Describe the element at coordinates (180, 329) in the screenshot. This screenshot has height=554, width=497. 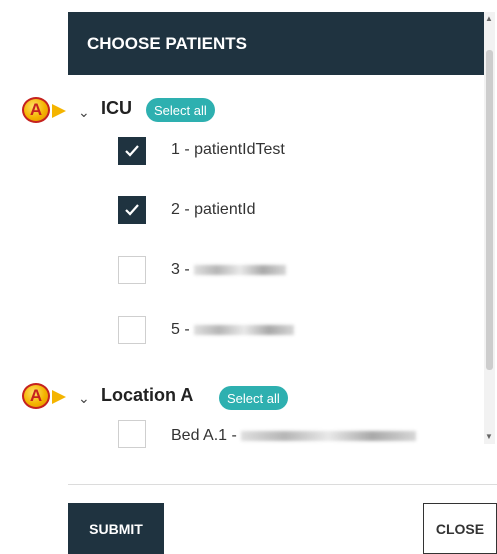
I see `patient-label: 5 -` at that location.